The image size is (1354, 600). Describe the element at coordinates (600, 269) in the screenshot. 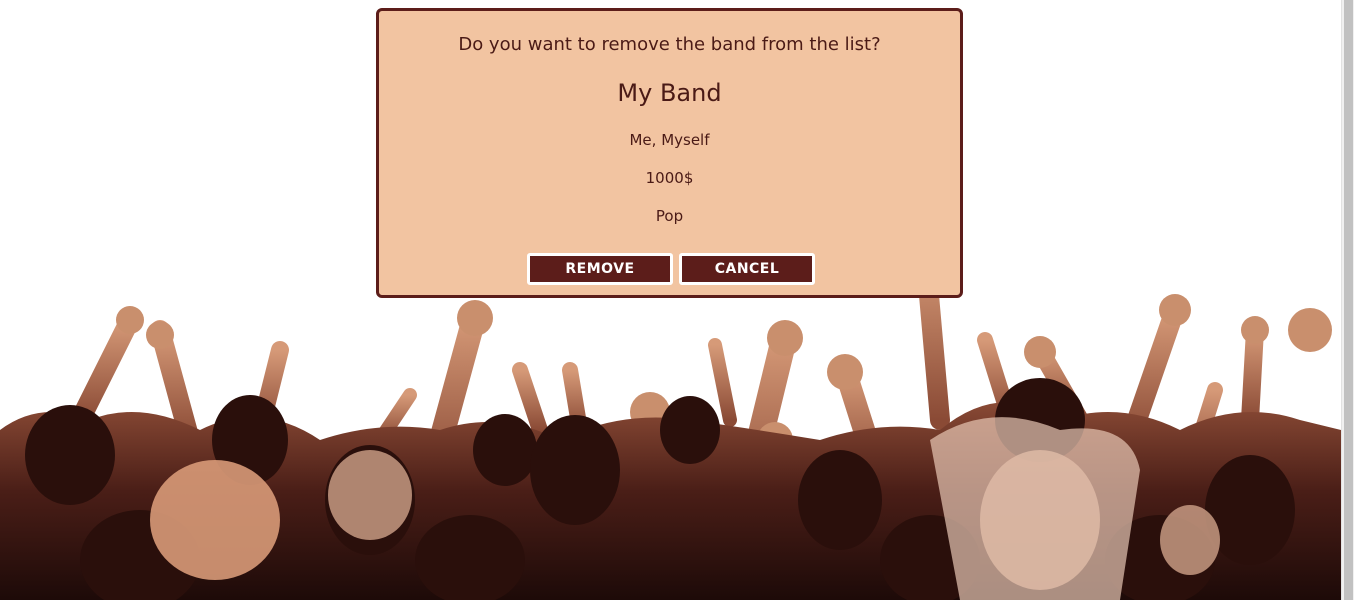

I see `remove-button: REMOVE` at that location.